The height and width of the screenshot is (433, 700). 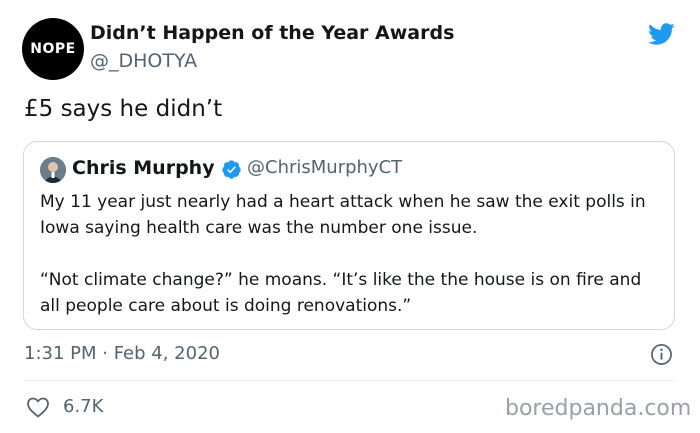 I want to click on quoted-display-name: Chris Murphy, so click(x=143, y=168).